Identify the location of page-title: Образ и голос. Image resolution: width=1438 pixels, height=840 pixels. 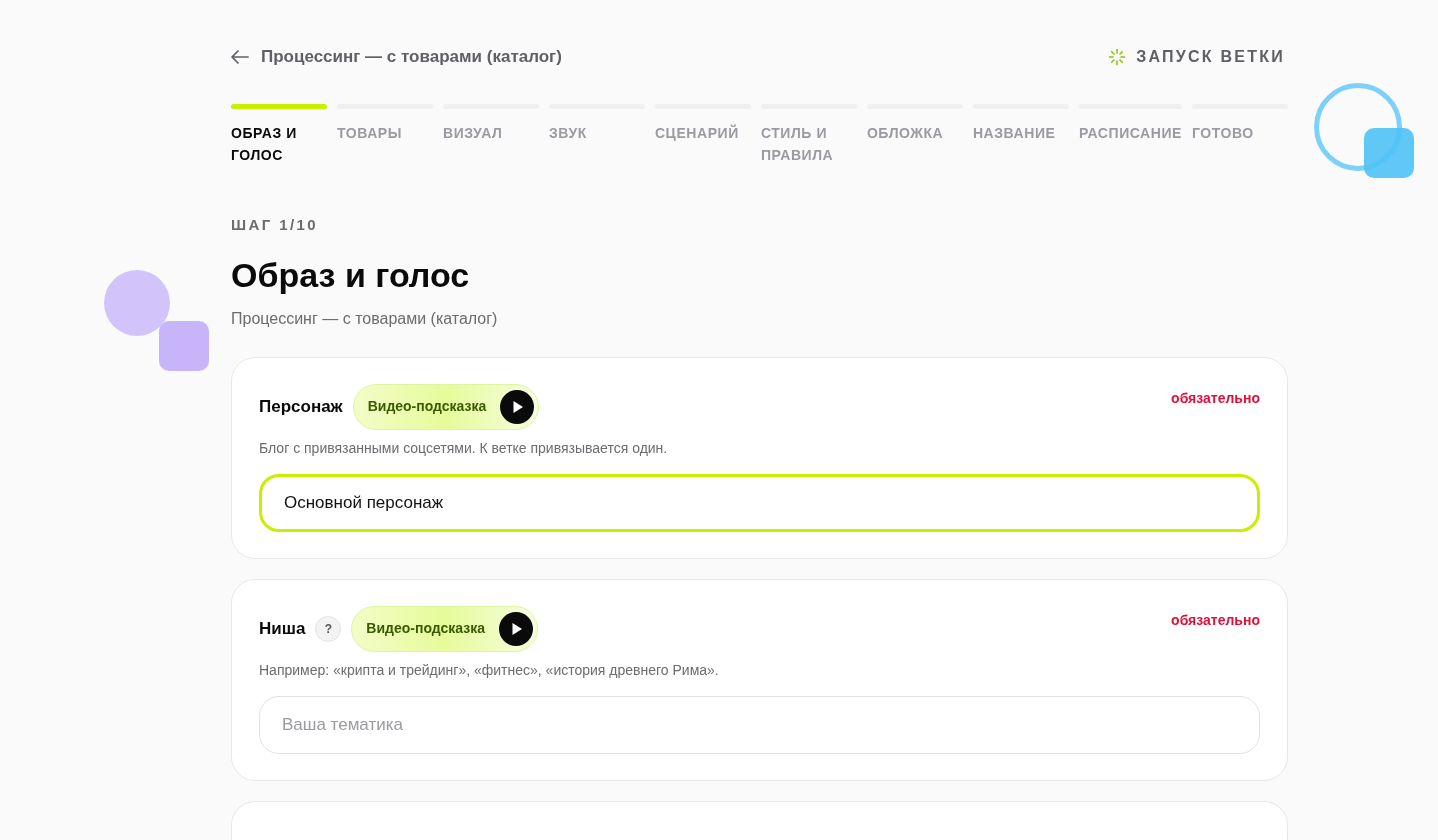
(351, 274).